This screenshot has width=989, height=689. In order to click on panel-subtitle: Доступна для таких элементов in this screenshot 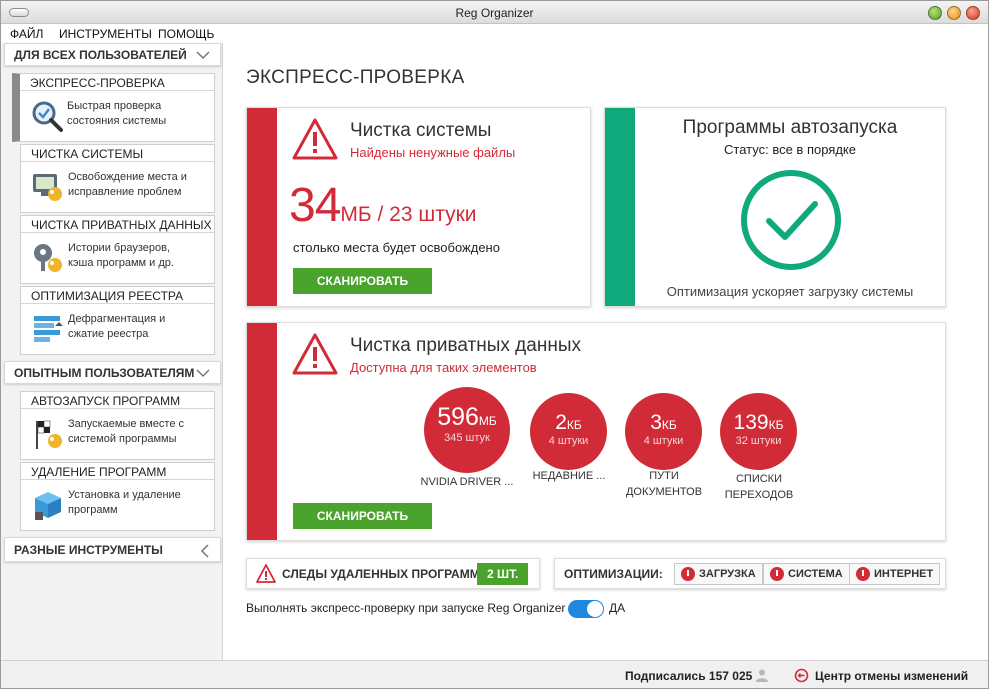, I will do `click(443, 367)`.